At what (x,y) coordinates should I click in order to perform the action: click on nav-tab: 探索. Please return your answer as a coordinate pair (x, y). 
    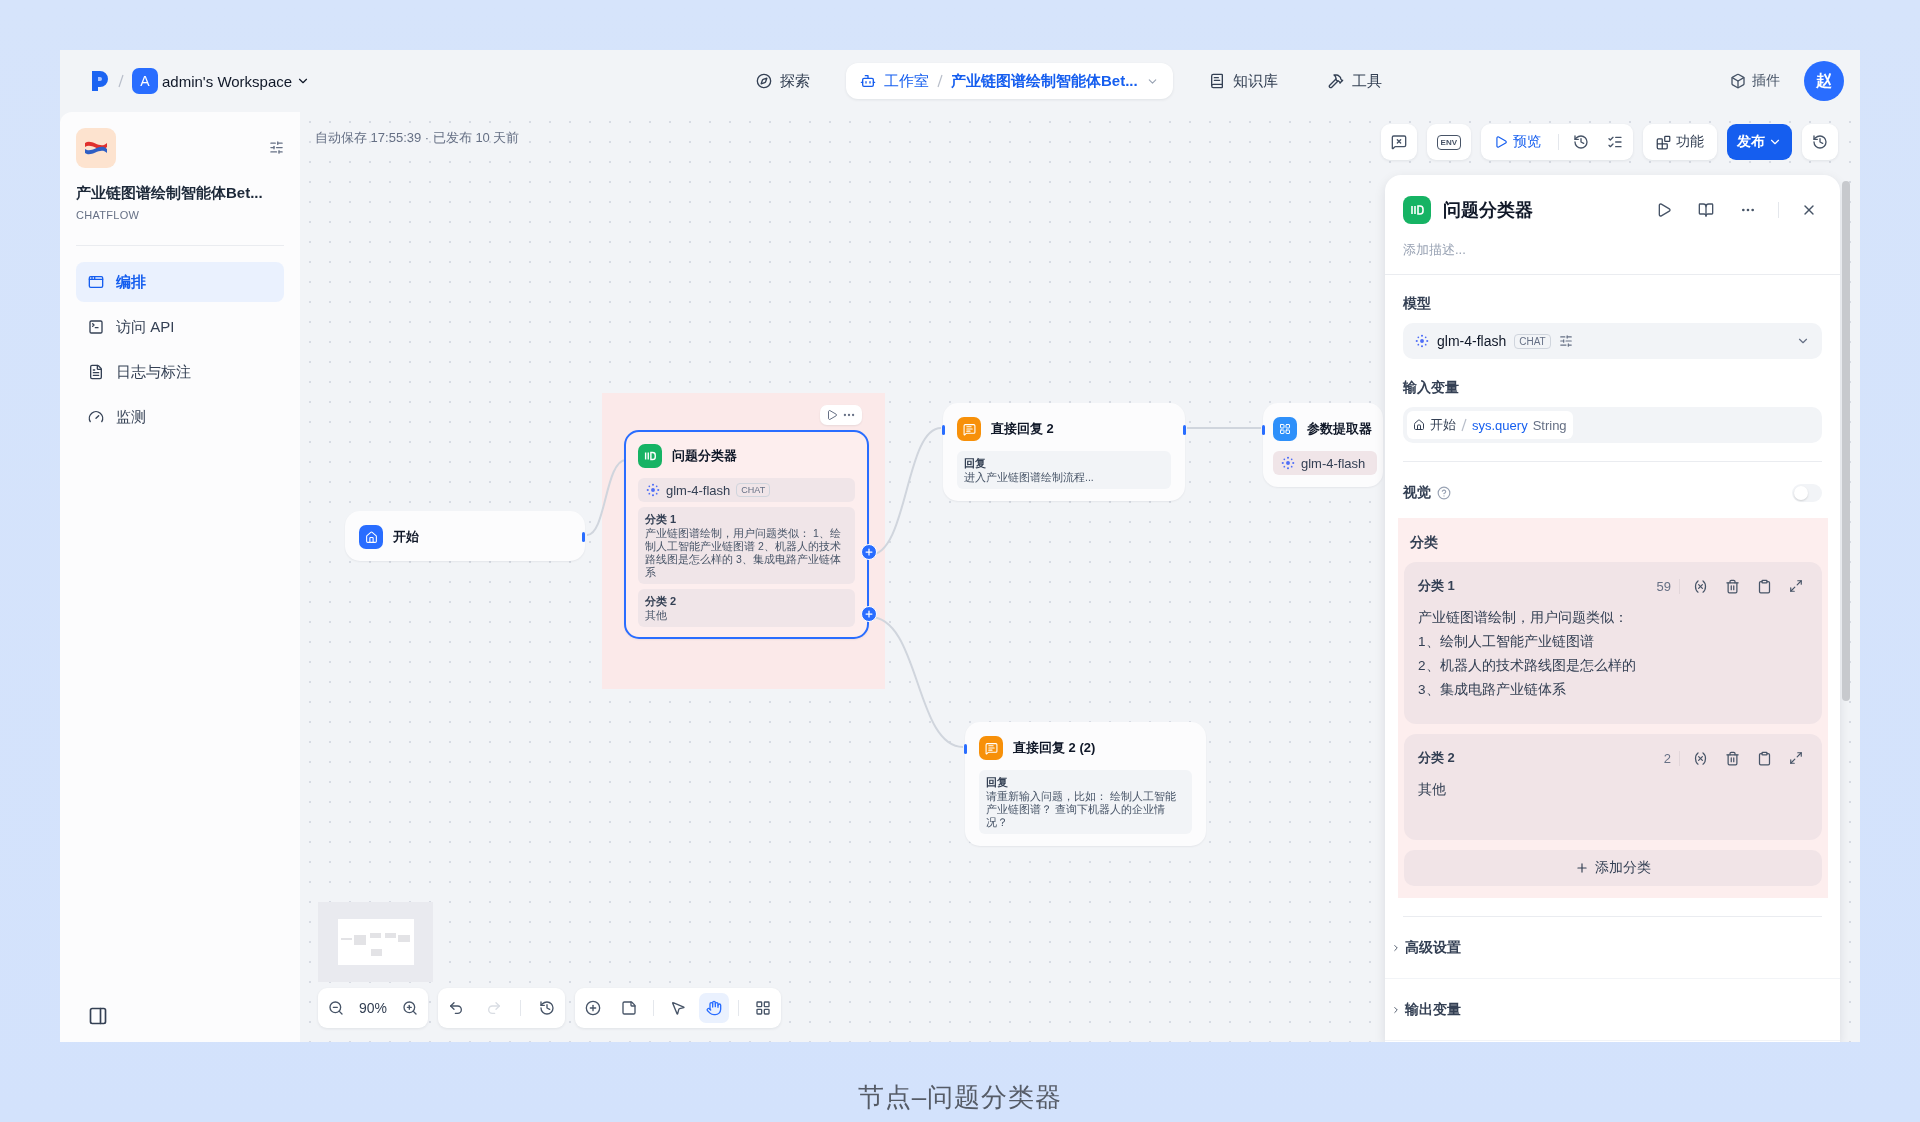
    Looking at the image, I should click on (783, 81).